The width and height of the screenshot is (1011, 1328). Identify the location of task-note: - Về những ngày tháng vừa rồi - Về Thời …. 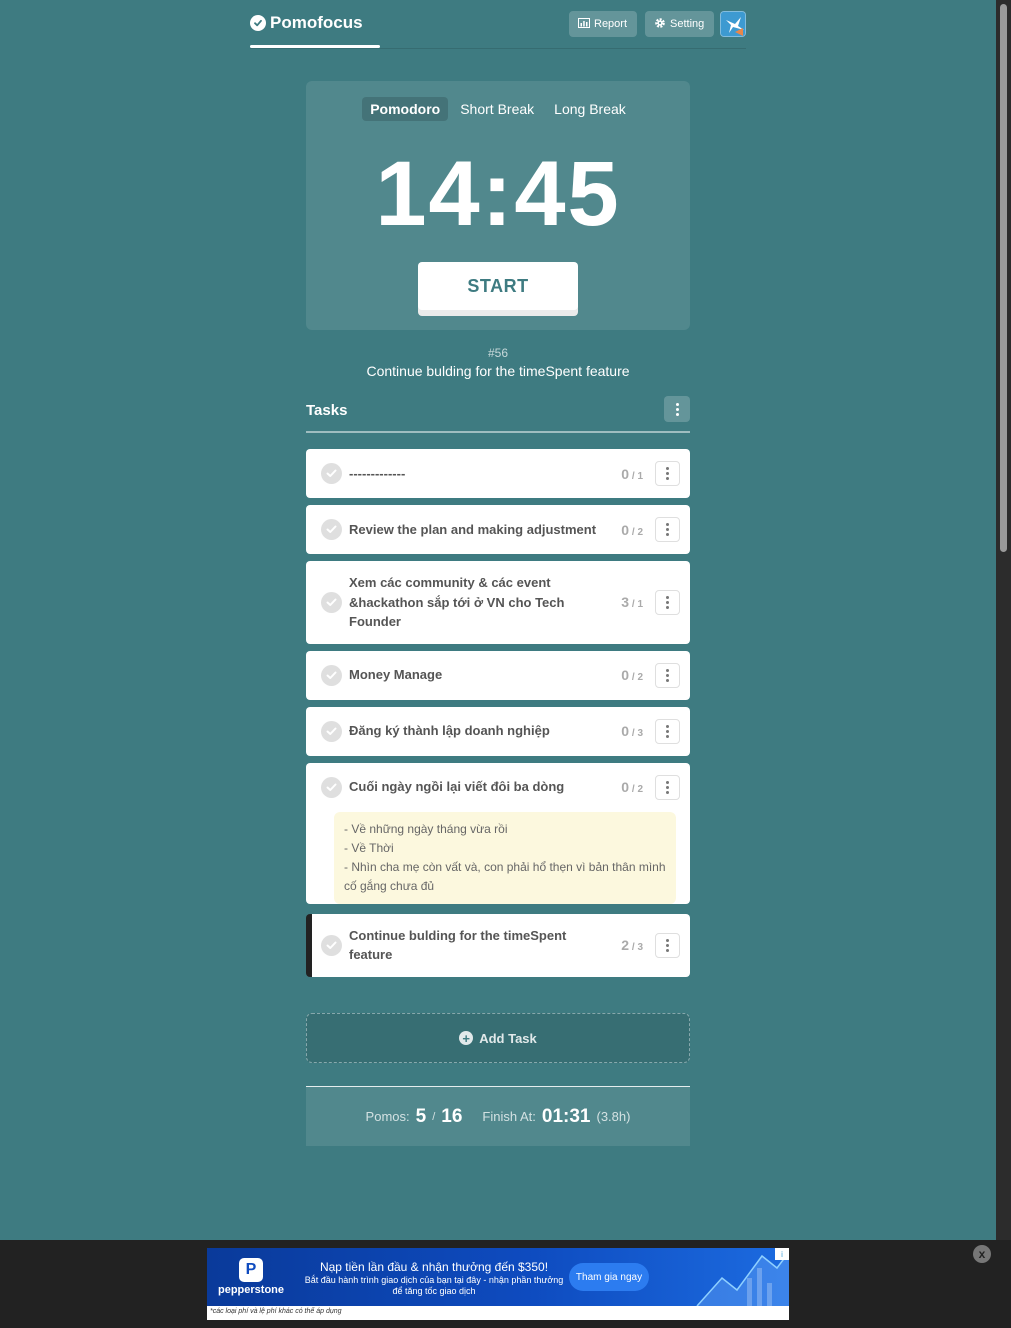
(505, 857).